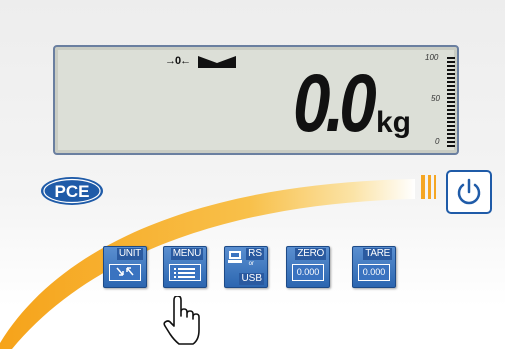 The height and width of the screenshot is (349, 505). I want to click on capacity-min-label: 0, so click(437, 141).